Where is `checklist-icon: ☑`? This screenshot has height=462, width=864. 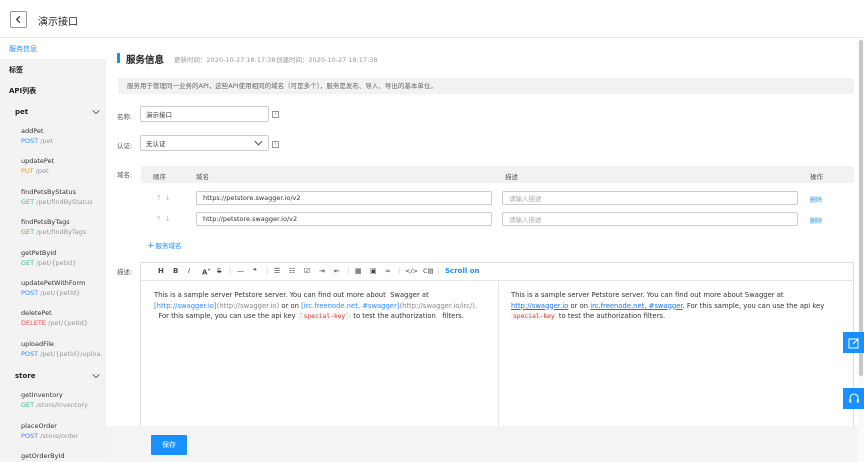 checklist-icon: ☑ is located at coordinates (307, 271).